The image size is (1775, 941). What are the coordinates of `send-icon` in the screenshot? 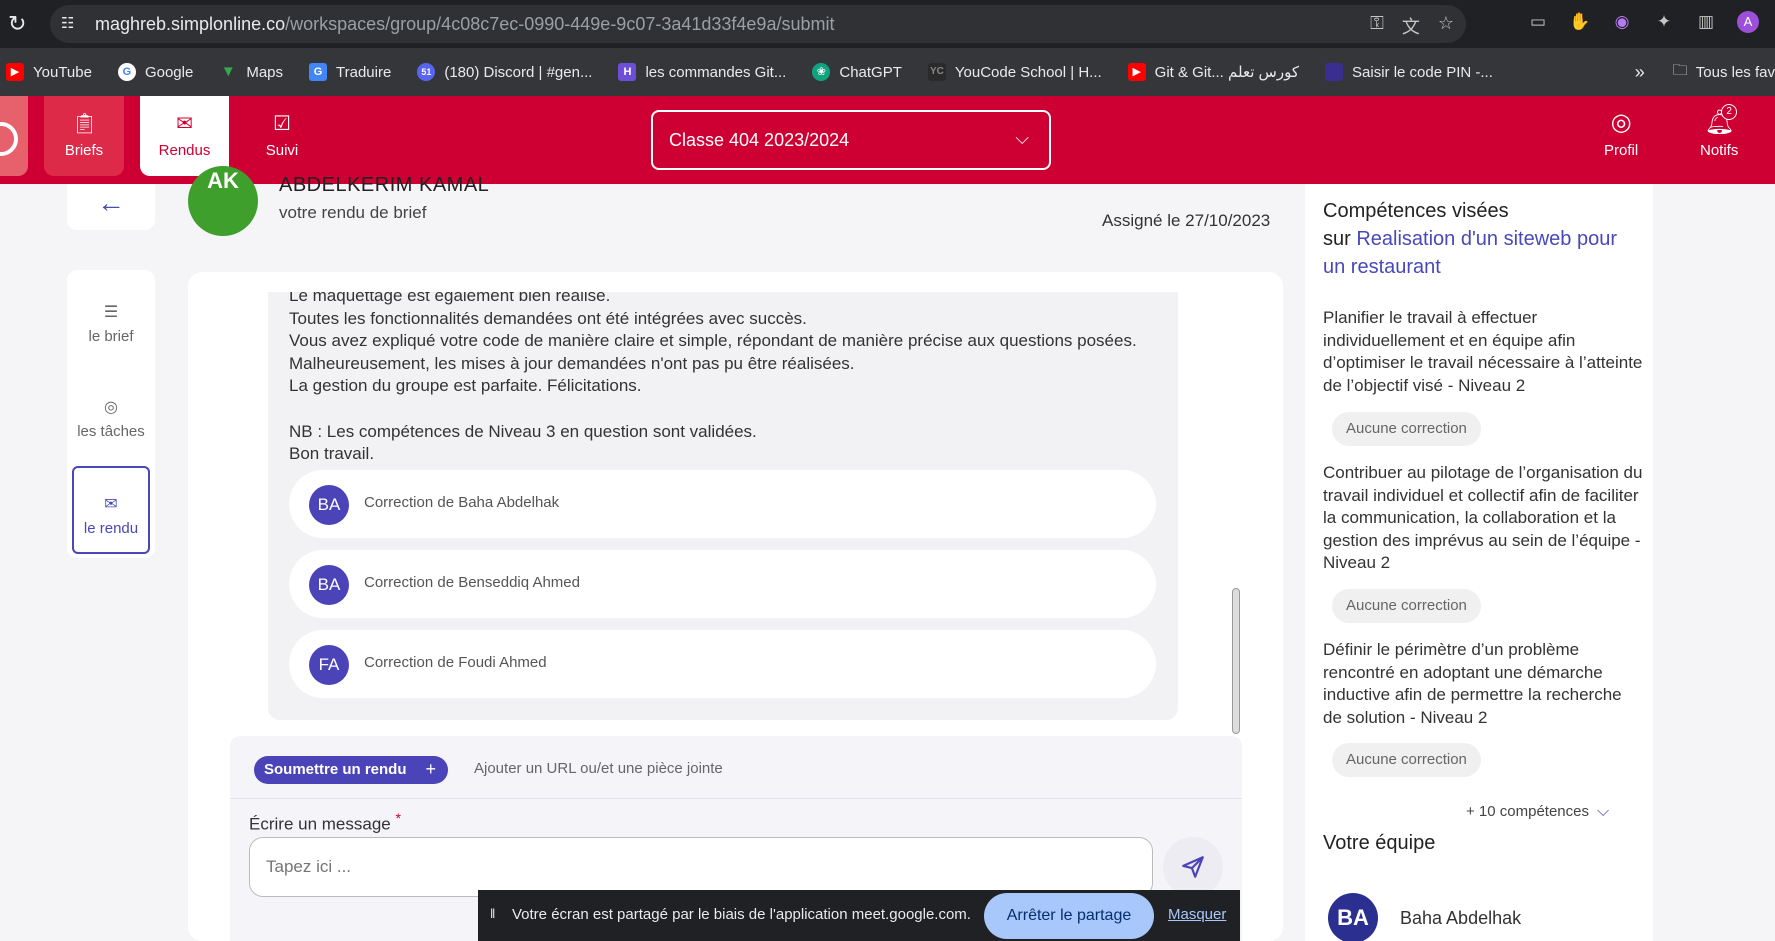 It's located at (1193, 867).